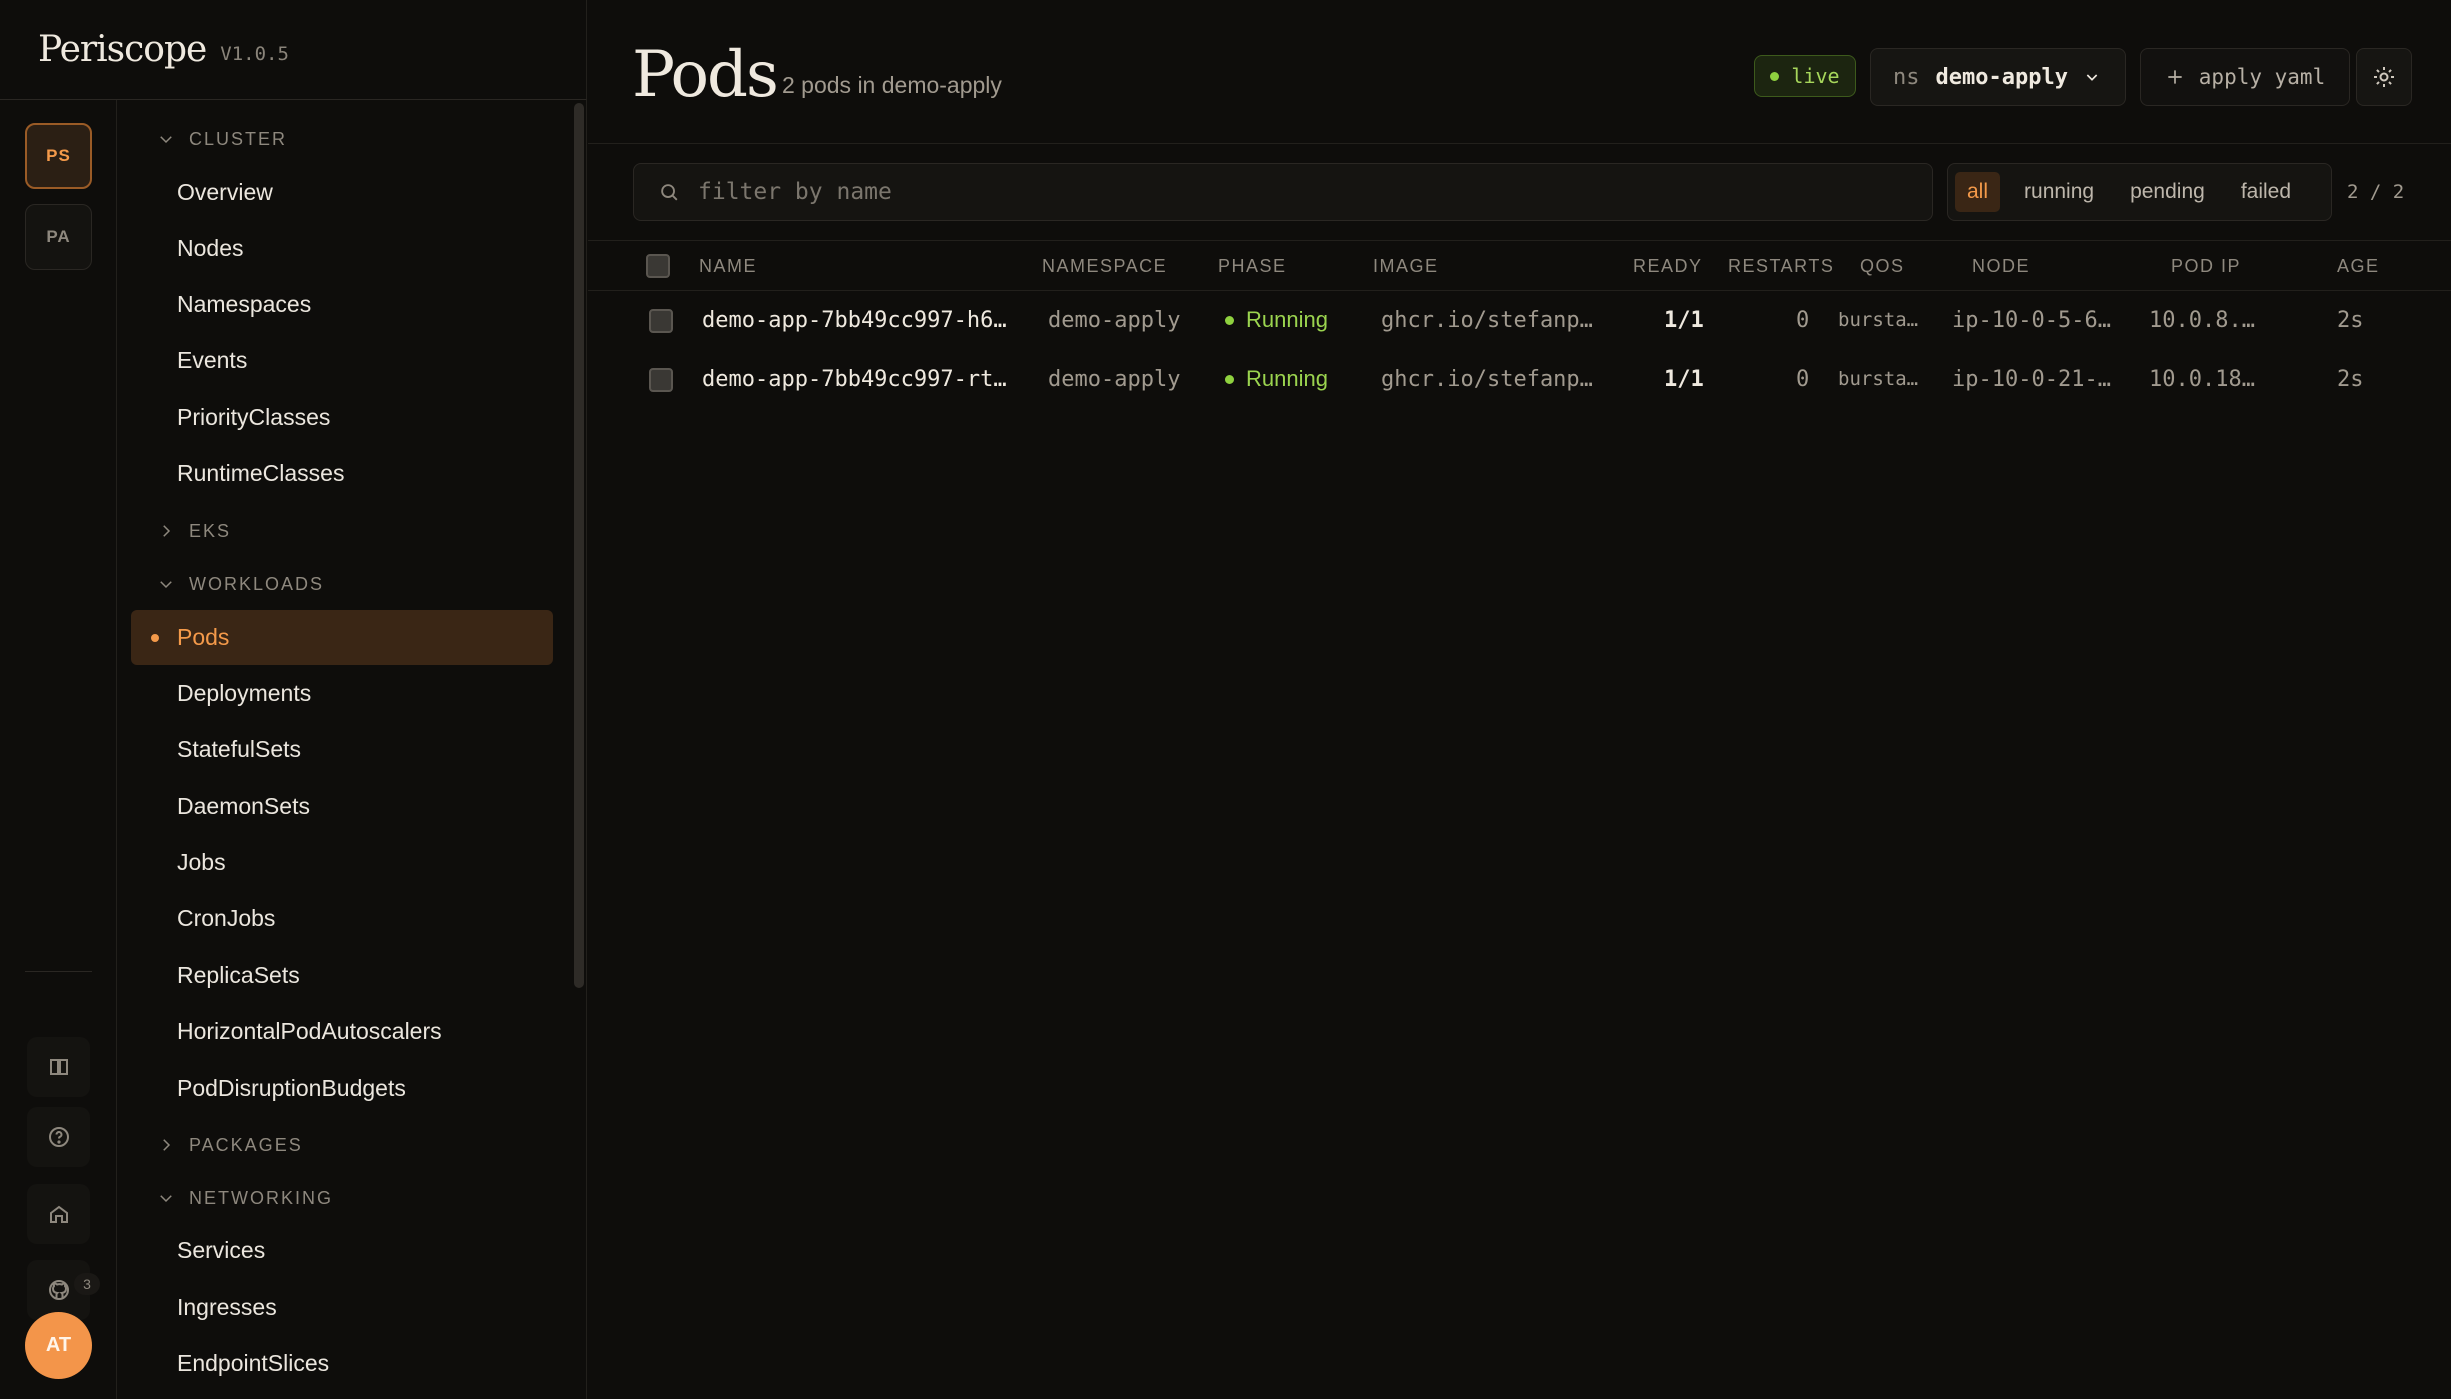  I want to click on nav-item-priorityclasses: PriorityClasses, so click(253, 417).